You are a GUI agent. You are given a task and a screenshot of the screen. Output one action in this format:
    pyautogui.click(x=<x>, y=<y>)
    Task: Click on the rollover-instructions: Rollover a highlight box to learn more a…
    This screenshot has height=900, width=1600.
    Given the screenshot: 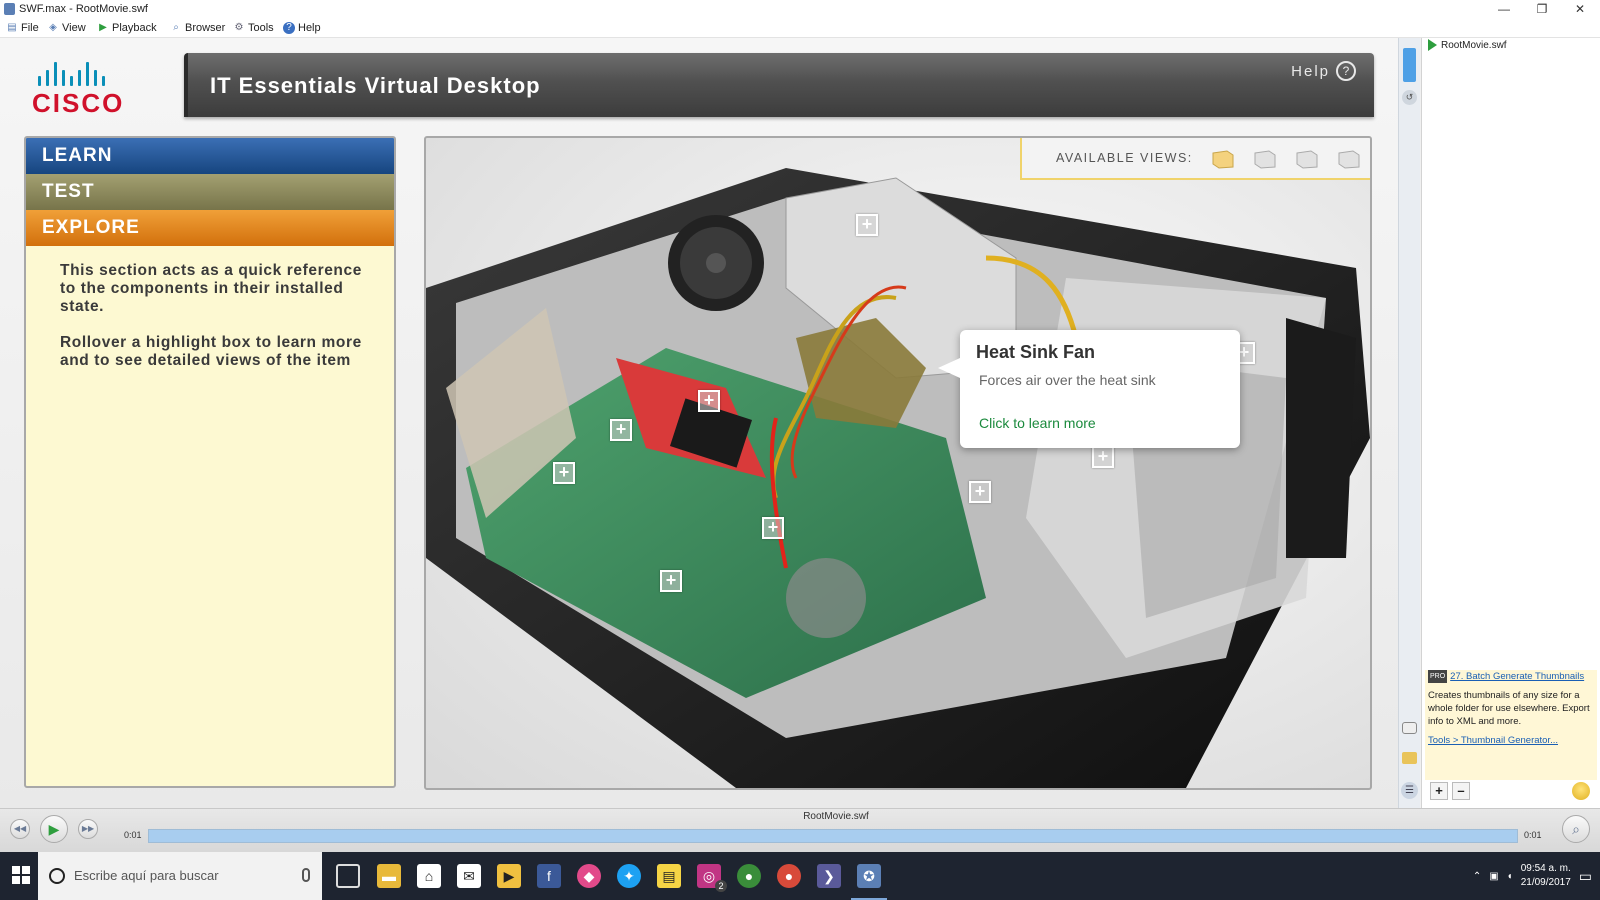 What is the action you would take?
    pyautogui.click(x=211, y=351)
    